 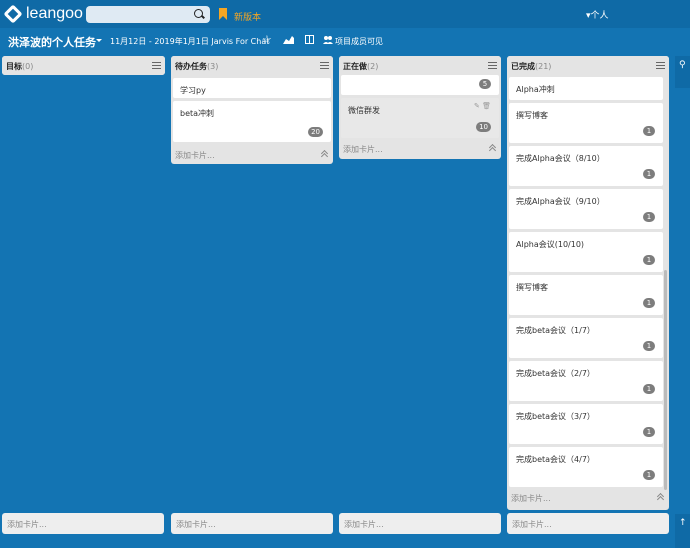 I want to click on chart-icon, so click(x=288, y=39).